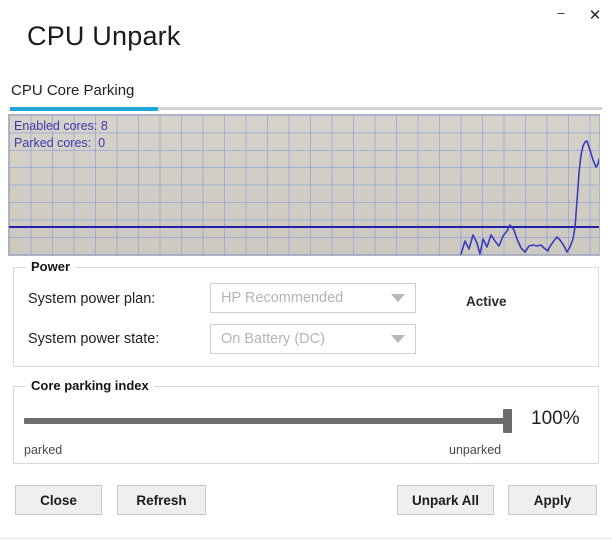  What do you see at coordinates (43, 450) in the screenshot?
I see `slider-min-label: parked` at bounding box center [43, 450].